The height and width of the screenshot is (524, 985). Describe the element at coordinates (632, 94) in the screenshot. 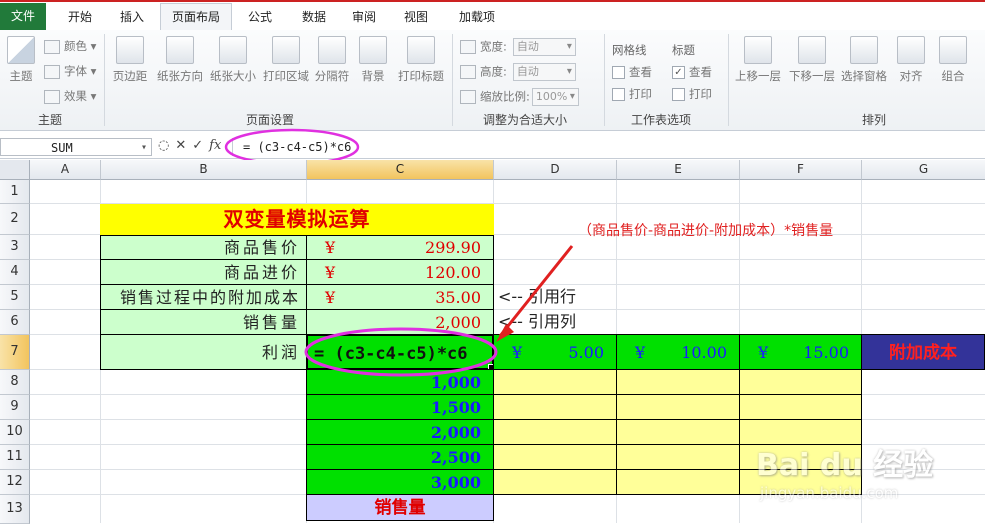

I see `gridlines-print-checkbox: 打印` at that location.